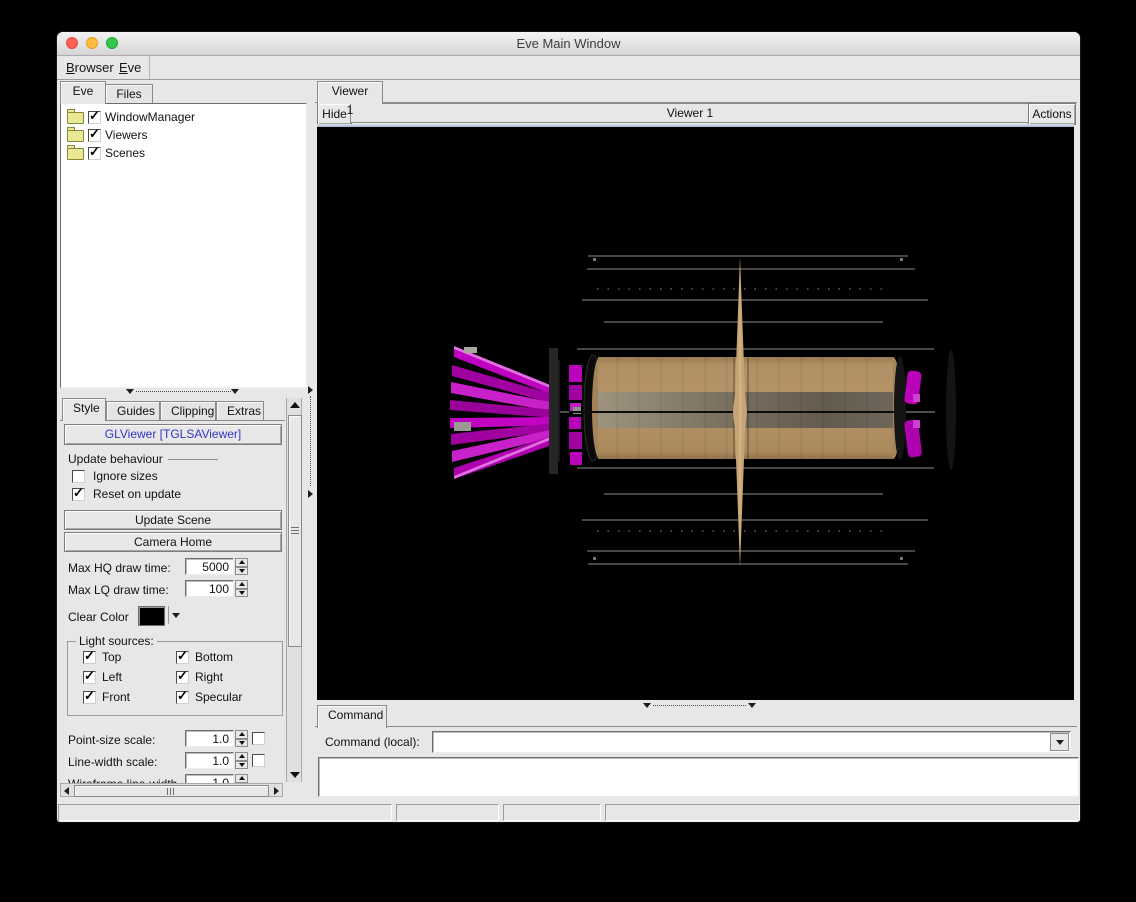  I want to click on reset-on-update-checkbox, so click(78, 493).